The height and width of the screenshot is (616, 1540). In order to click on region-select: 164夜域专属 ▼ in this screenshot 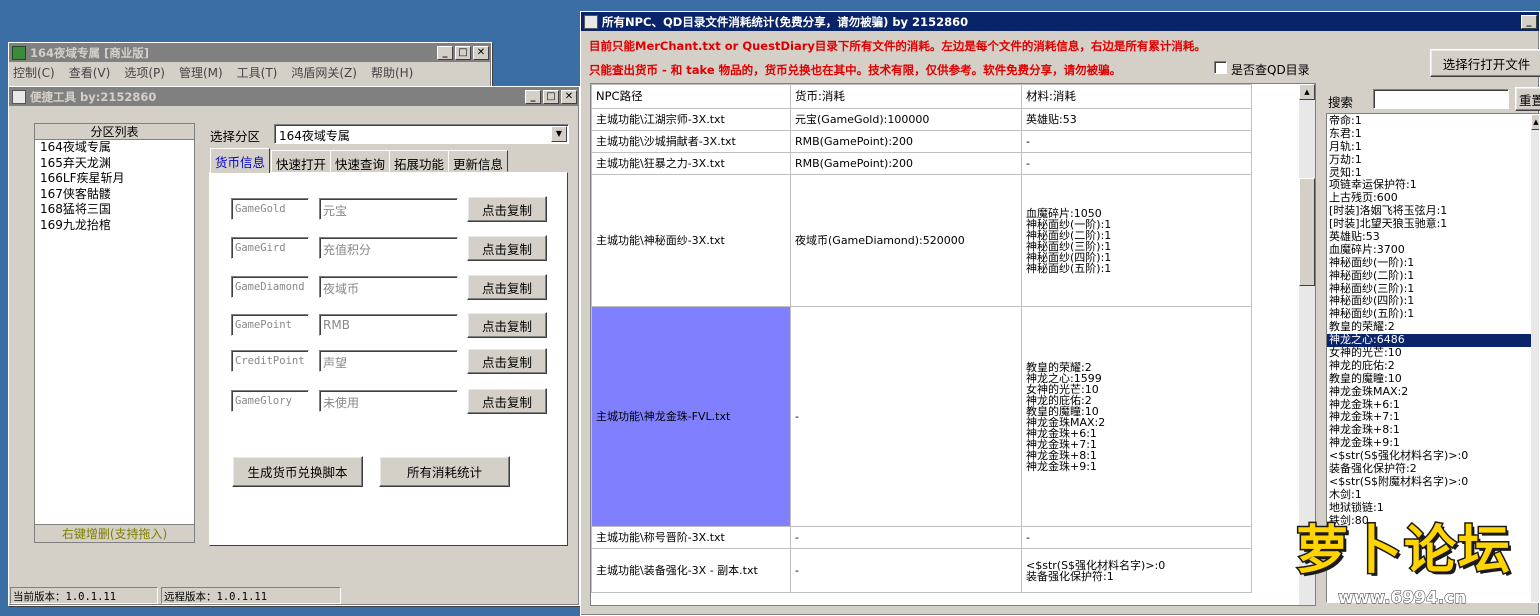, I will do `click(421, 134)`.